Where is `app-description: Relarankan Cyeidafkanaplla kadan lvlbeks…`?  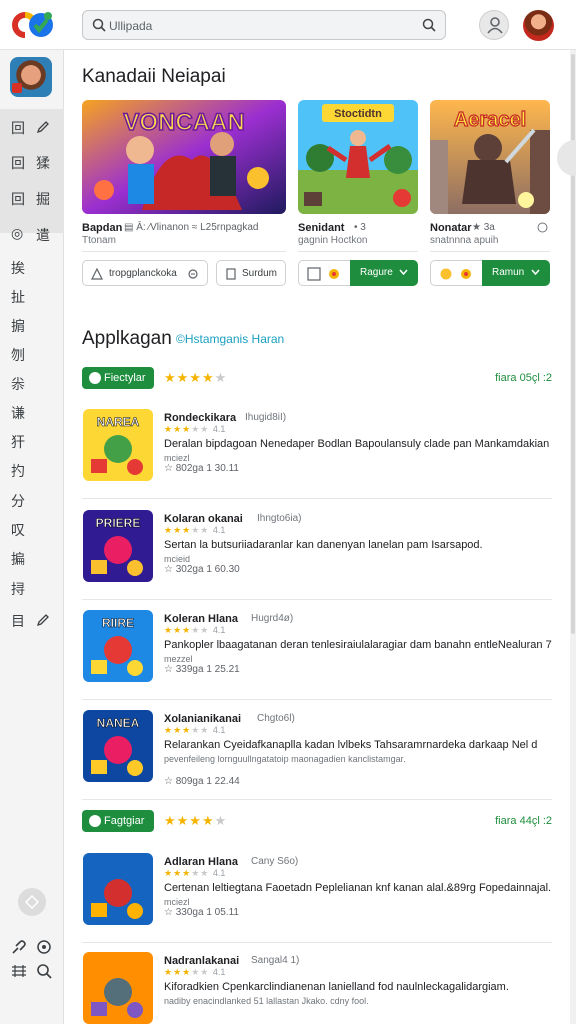 app-description: Relarankan Cyeidafkanaplla kadan lvlbeks… is located at coordinates (358, 752).